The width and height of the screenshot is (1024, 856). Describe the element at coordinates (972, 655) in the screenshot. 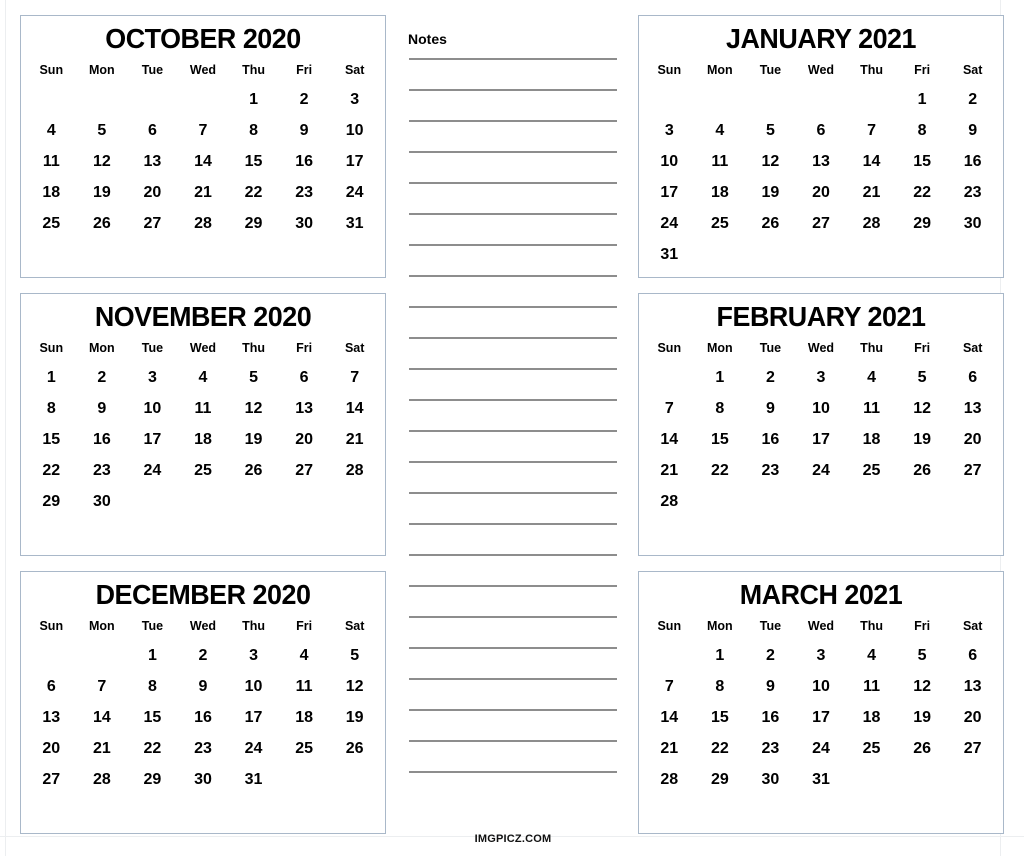

I see `day-cell: 6` at that location.